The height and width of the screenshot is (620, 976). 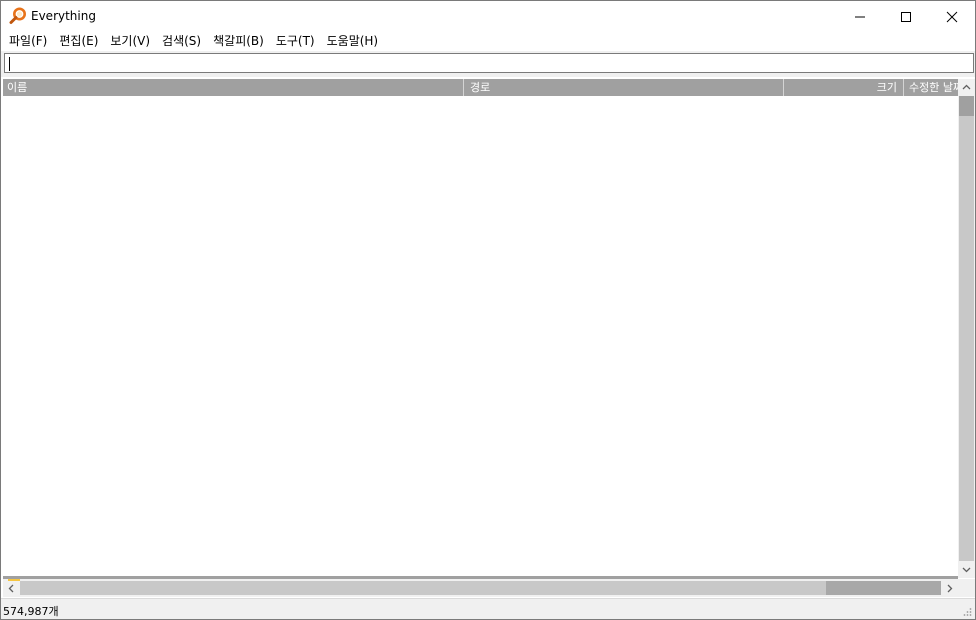 I want to click on chevron-up-icon, so click(x=966, y=87).